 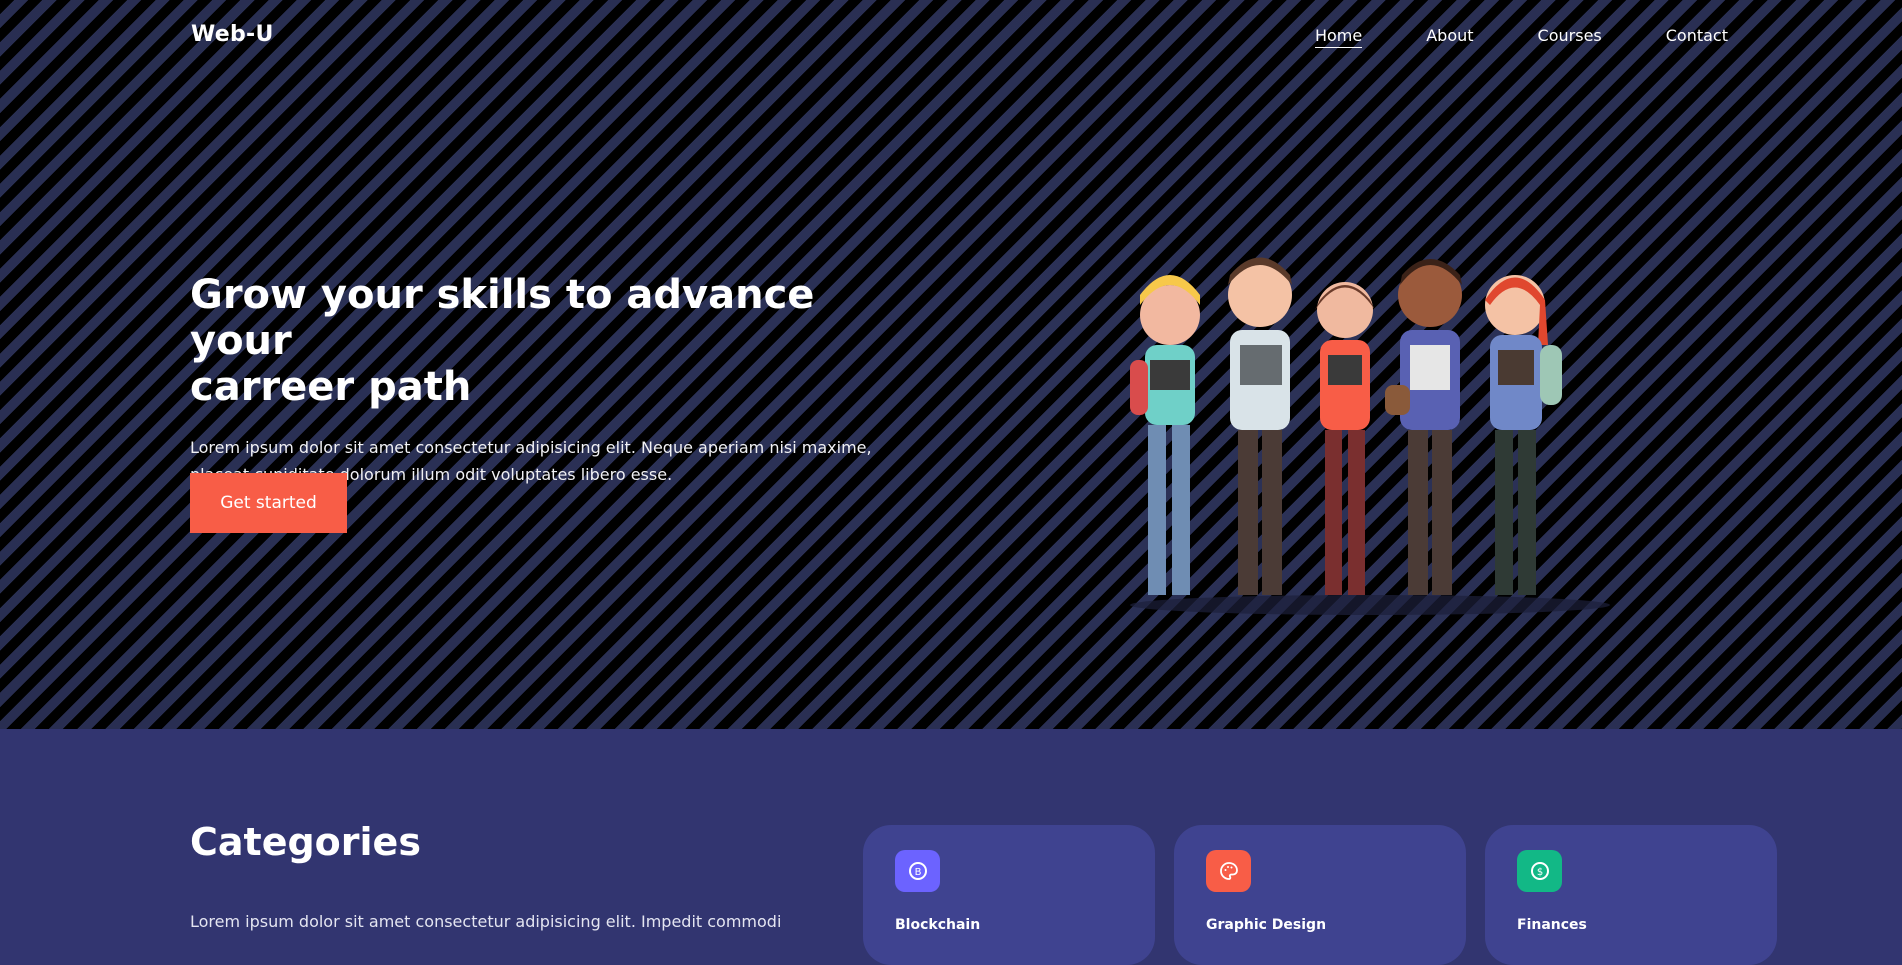 I want to click on nav-contact-link: Contact, so click(x=1697, y=37).